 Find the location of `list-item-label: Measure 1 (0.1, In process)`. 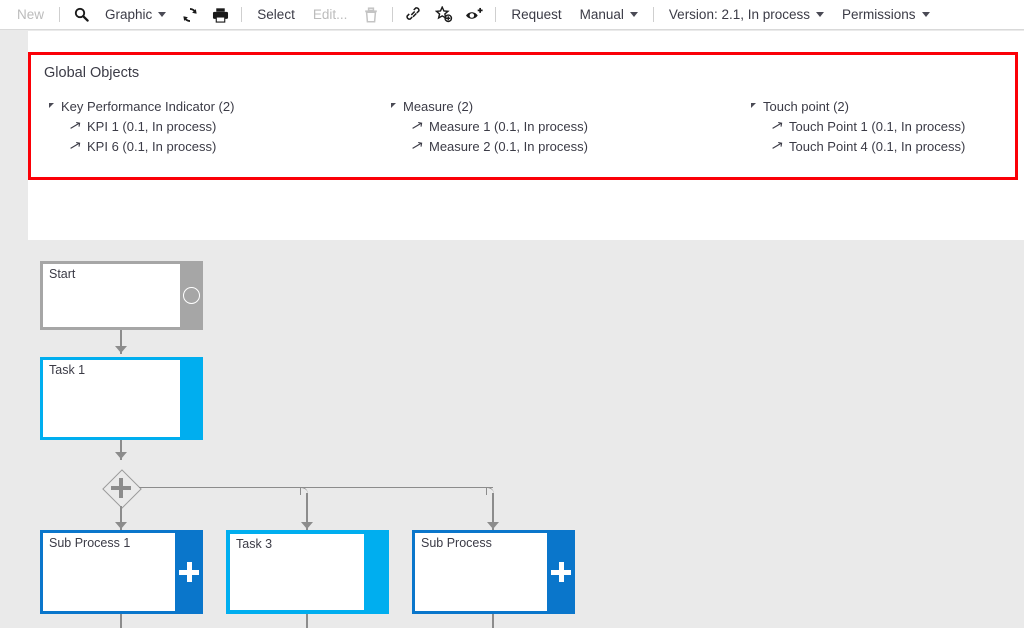

list-item-label: Measure 1 (0.1, In process) is located at coordinates (508, 126).